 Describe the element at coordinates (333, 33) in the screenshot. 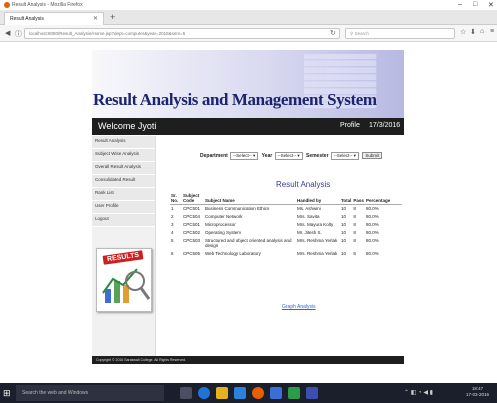

I see `reload-icon: ↻` at that location.